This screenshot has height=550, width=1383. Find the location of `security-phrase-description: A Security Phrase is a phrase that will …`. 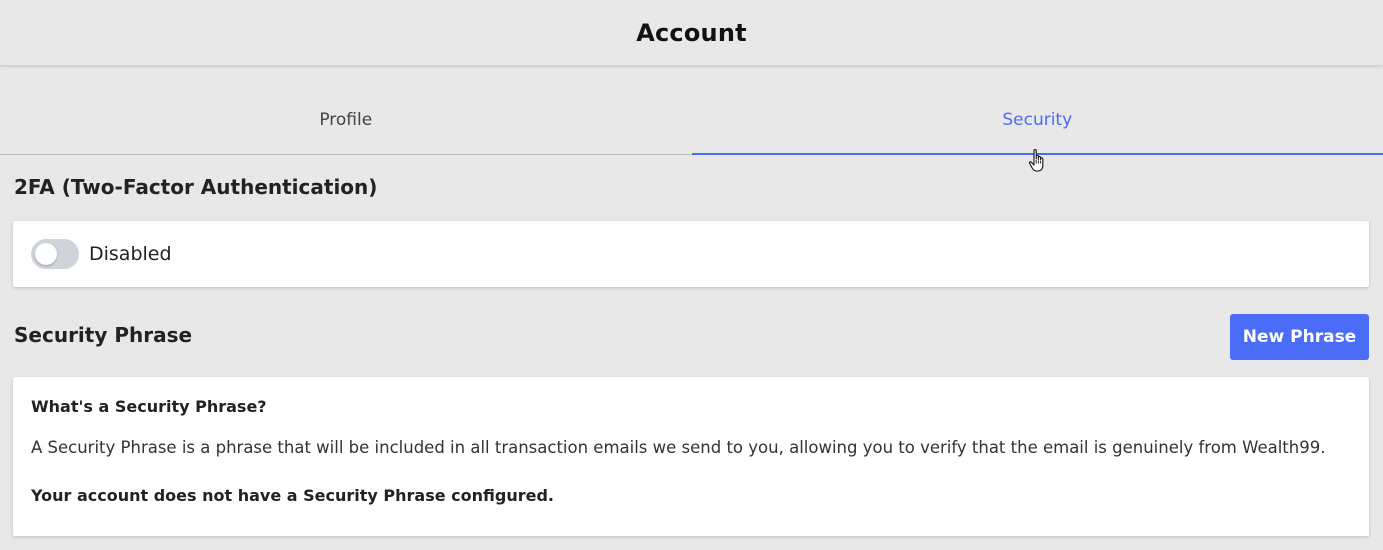

security-phrase-description: A Security Phrase is a phrase that will … is located at coordinates (678, 447).